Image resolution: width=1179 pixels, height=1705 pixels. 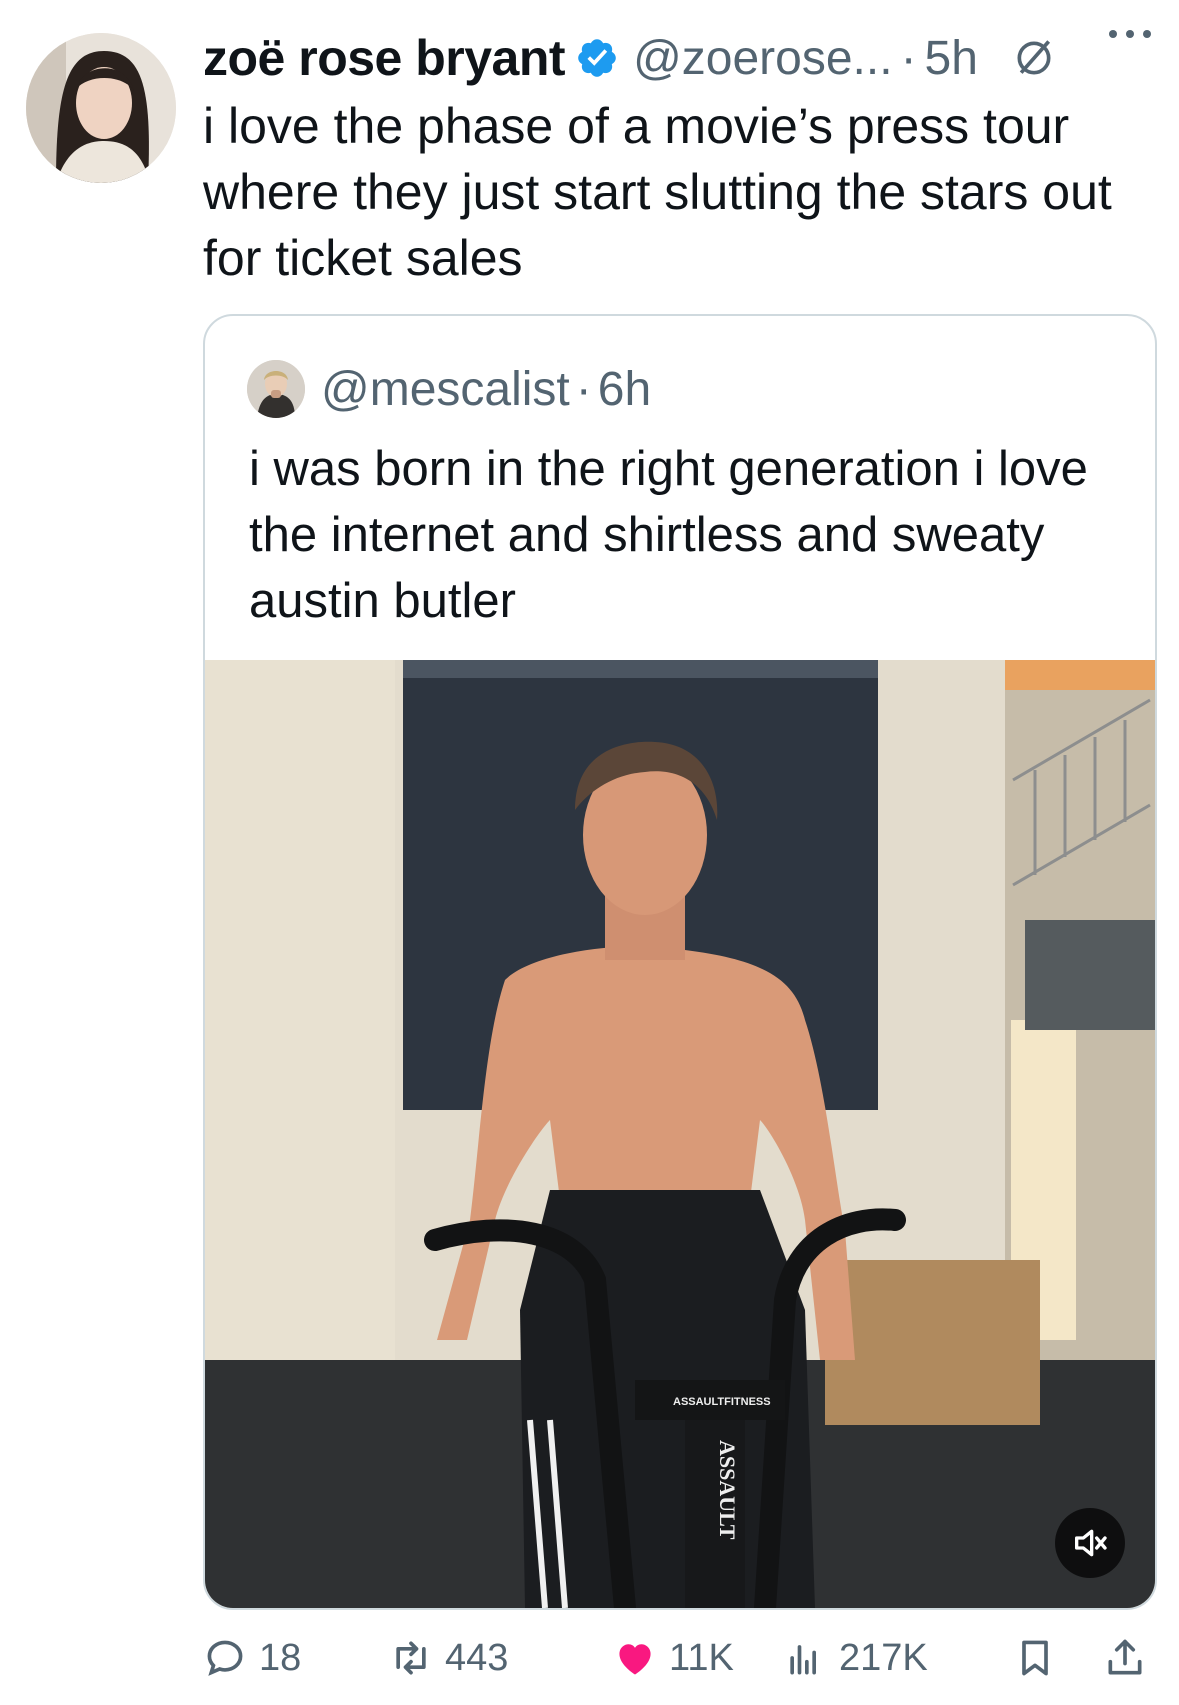 What do you see at coordinates (624, 389) in the screenshot?
I see `quoted-timestamp: 6h` at bounding box center [624, 389].